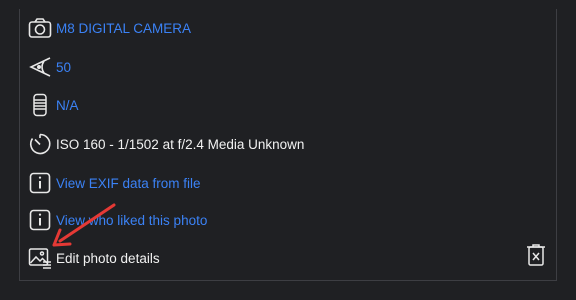 This screenshot has width=576, height=300. What do you see at coordinates (40, 28) in the screenshot?
I see `camera-icon` at bounding box center [40, 28].